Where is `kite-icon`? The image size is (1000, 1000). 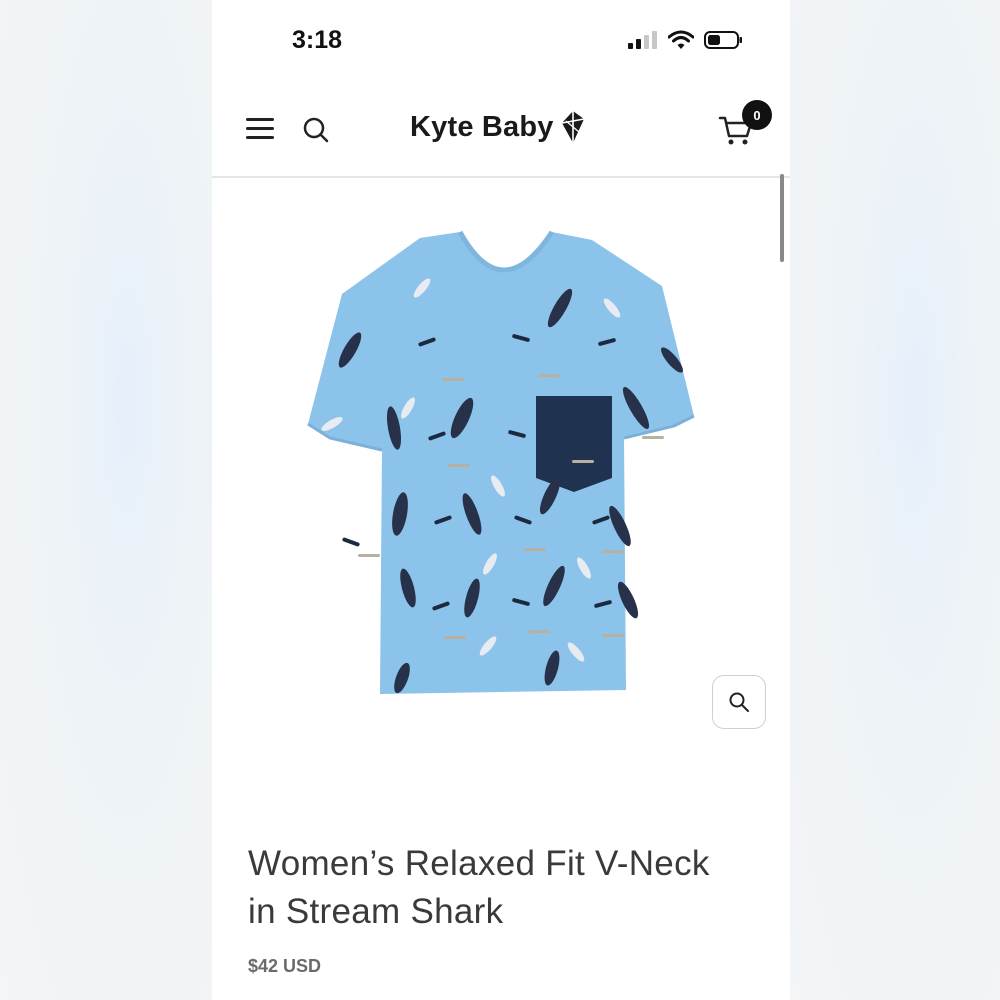
kite-icon is located at coordinates (572, 127).